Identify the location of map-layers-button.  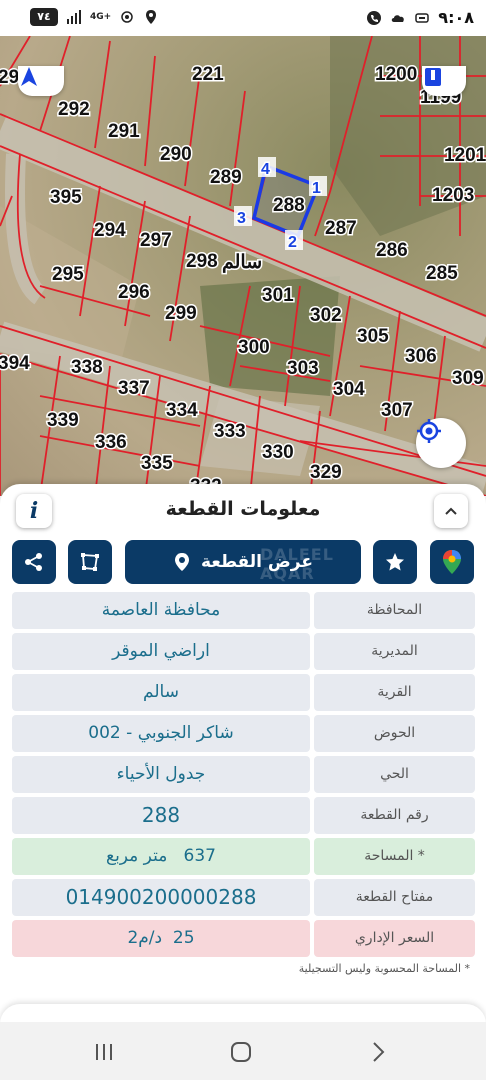
(444, 81).